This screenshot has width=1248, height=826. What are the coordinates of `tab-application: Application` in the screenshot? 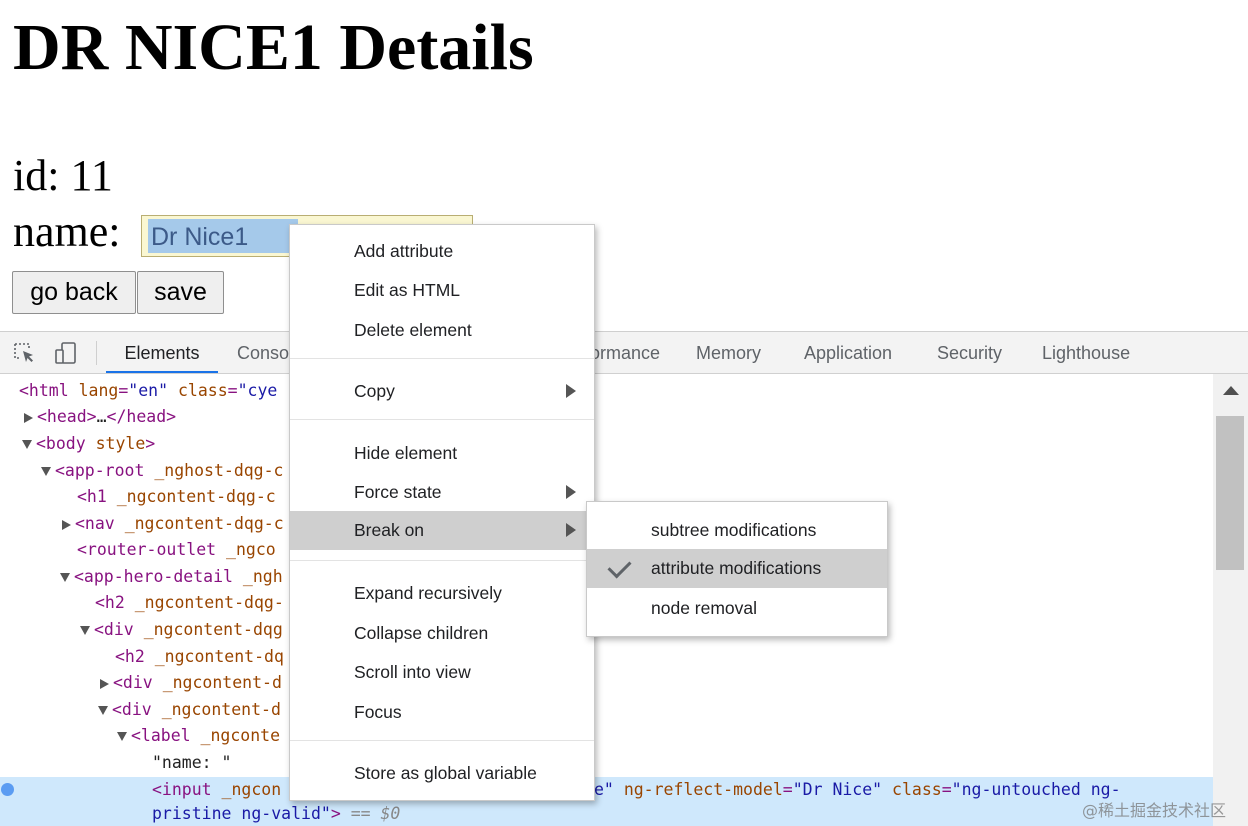 It's located at (848, 352).